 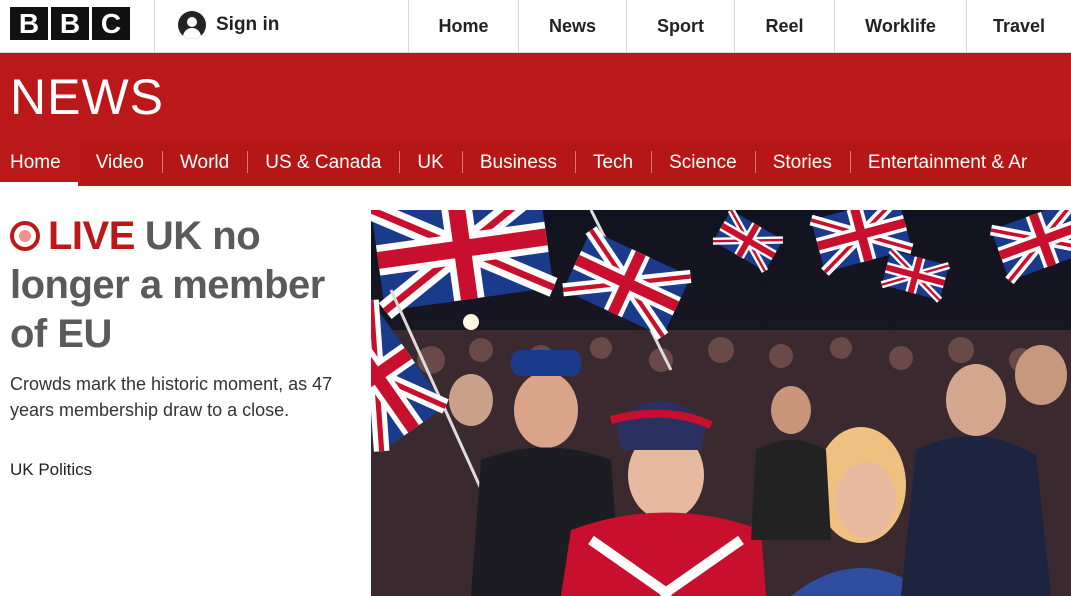 I want to click on bbc-logo: B B C, so click(x=70, y=23).